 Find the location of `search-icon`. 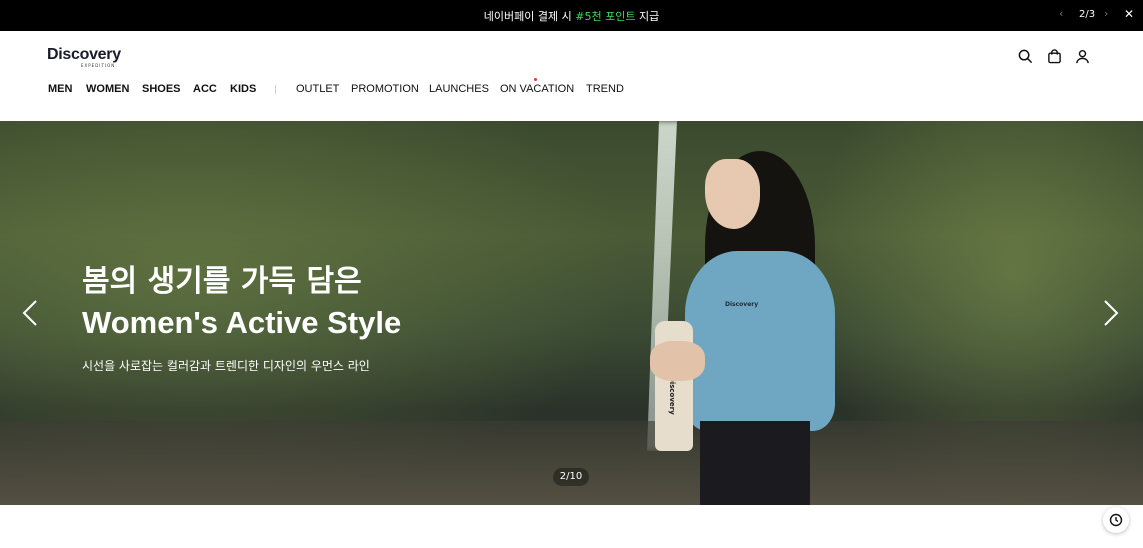

search-icon is located at coordinates (1025, 58).